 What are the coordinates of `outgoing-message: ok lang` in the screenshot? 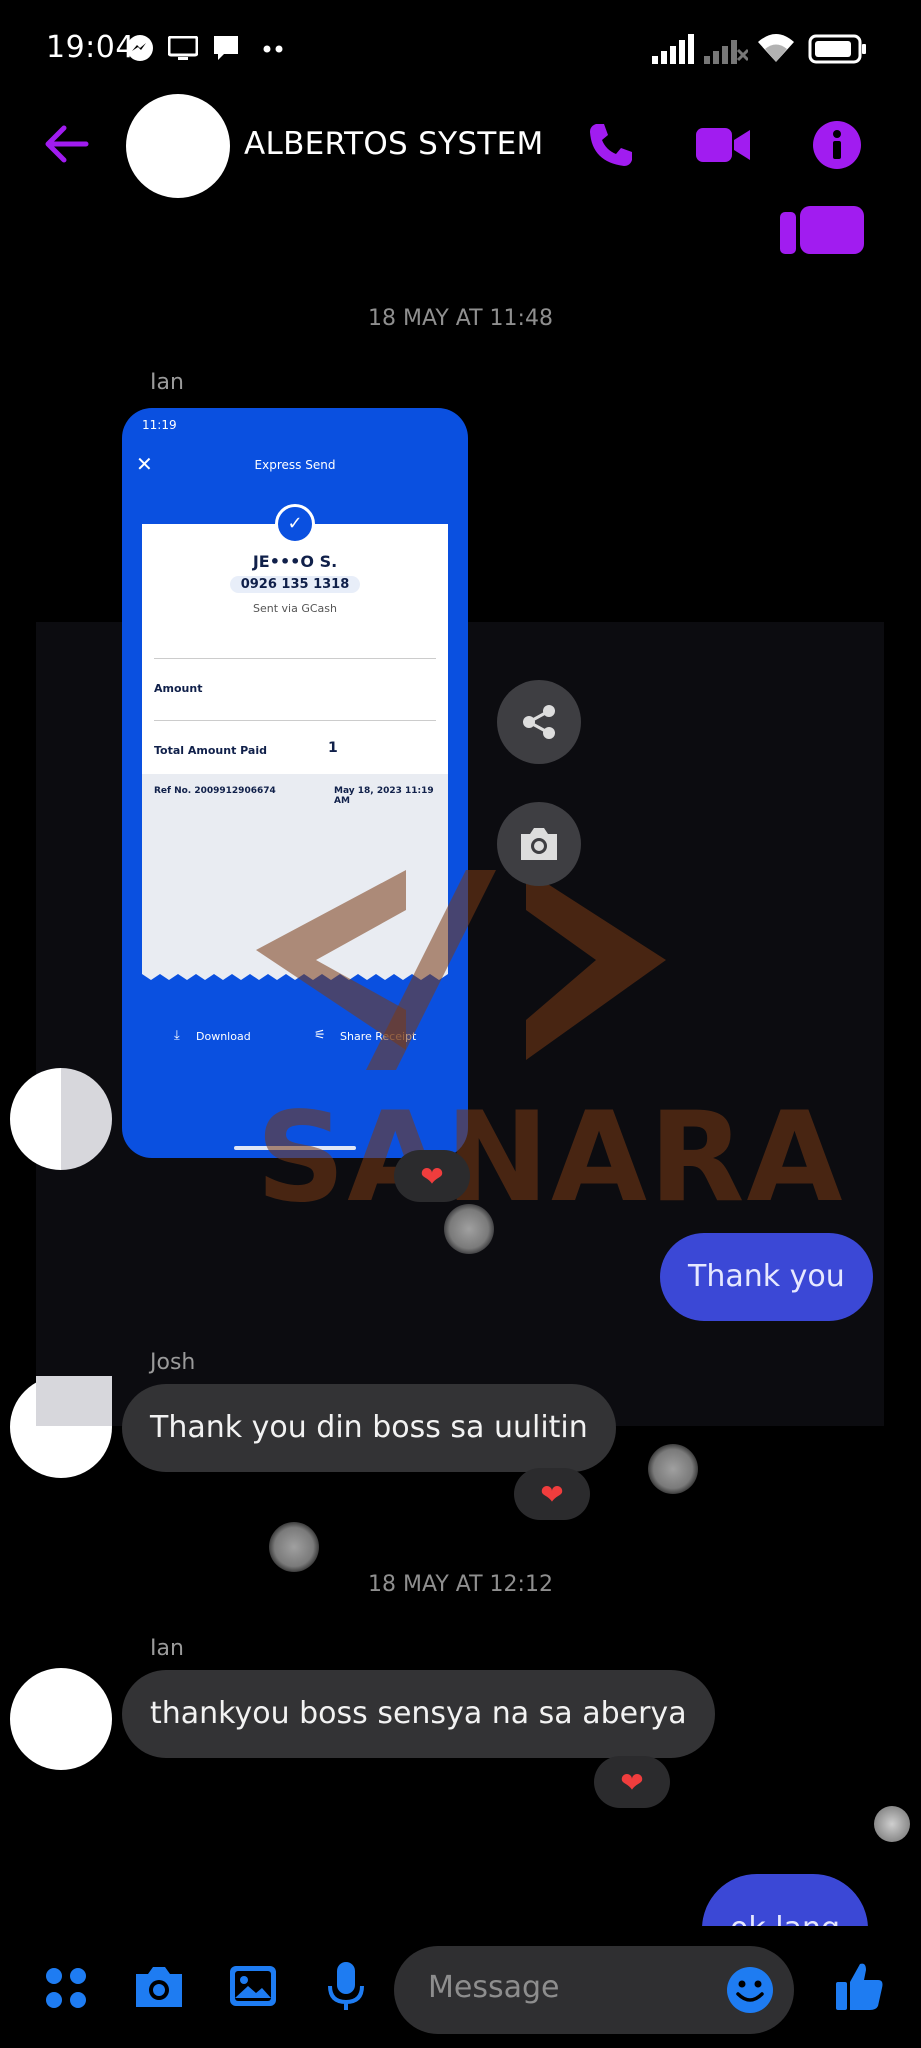 It's located at (785, 1900).